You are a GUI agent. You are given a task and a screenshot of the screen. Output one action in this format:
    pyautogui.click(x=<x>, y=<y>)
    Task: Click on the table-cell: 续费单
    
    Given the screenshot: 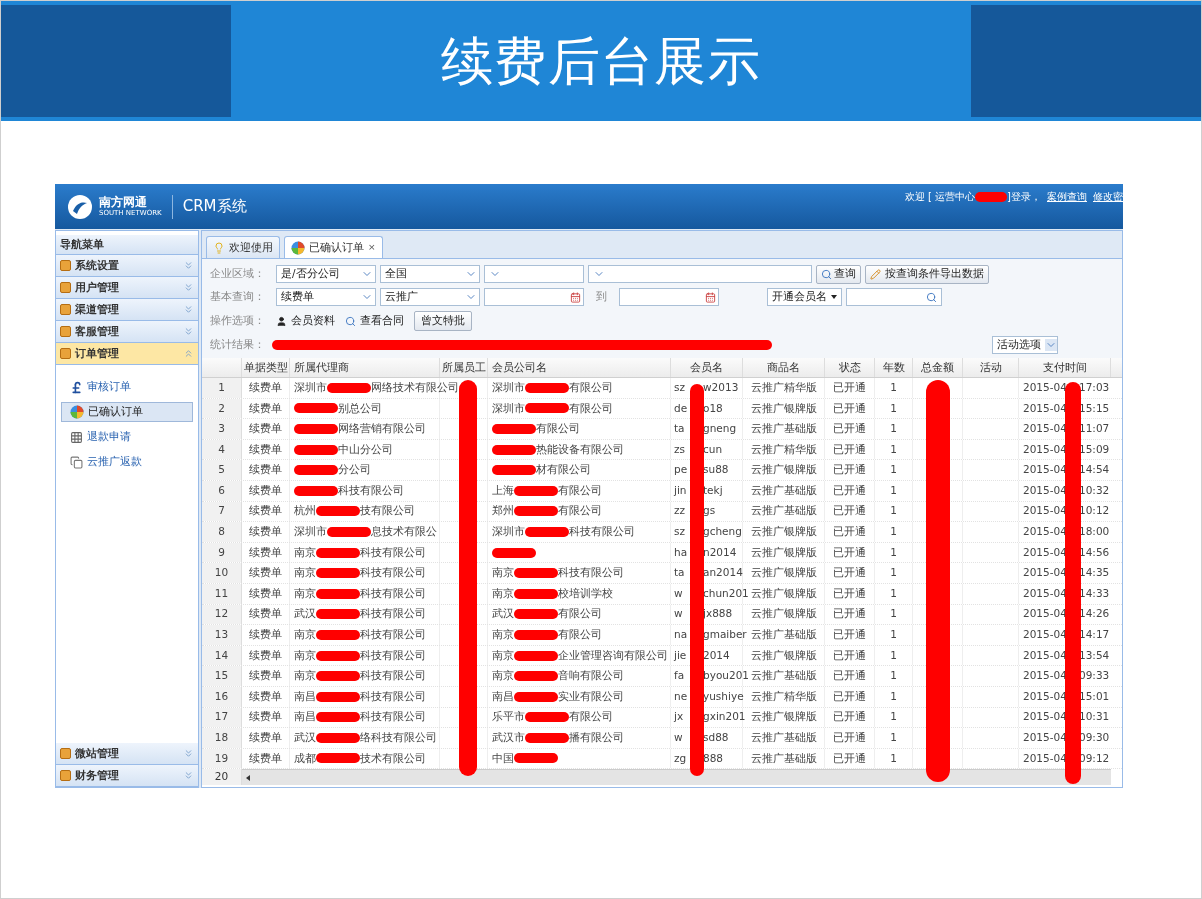 What is the action you would take?
    pyautogui.click(x=265, y=532)
    